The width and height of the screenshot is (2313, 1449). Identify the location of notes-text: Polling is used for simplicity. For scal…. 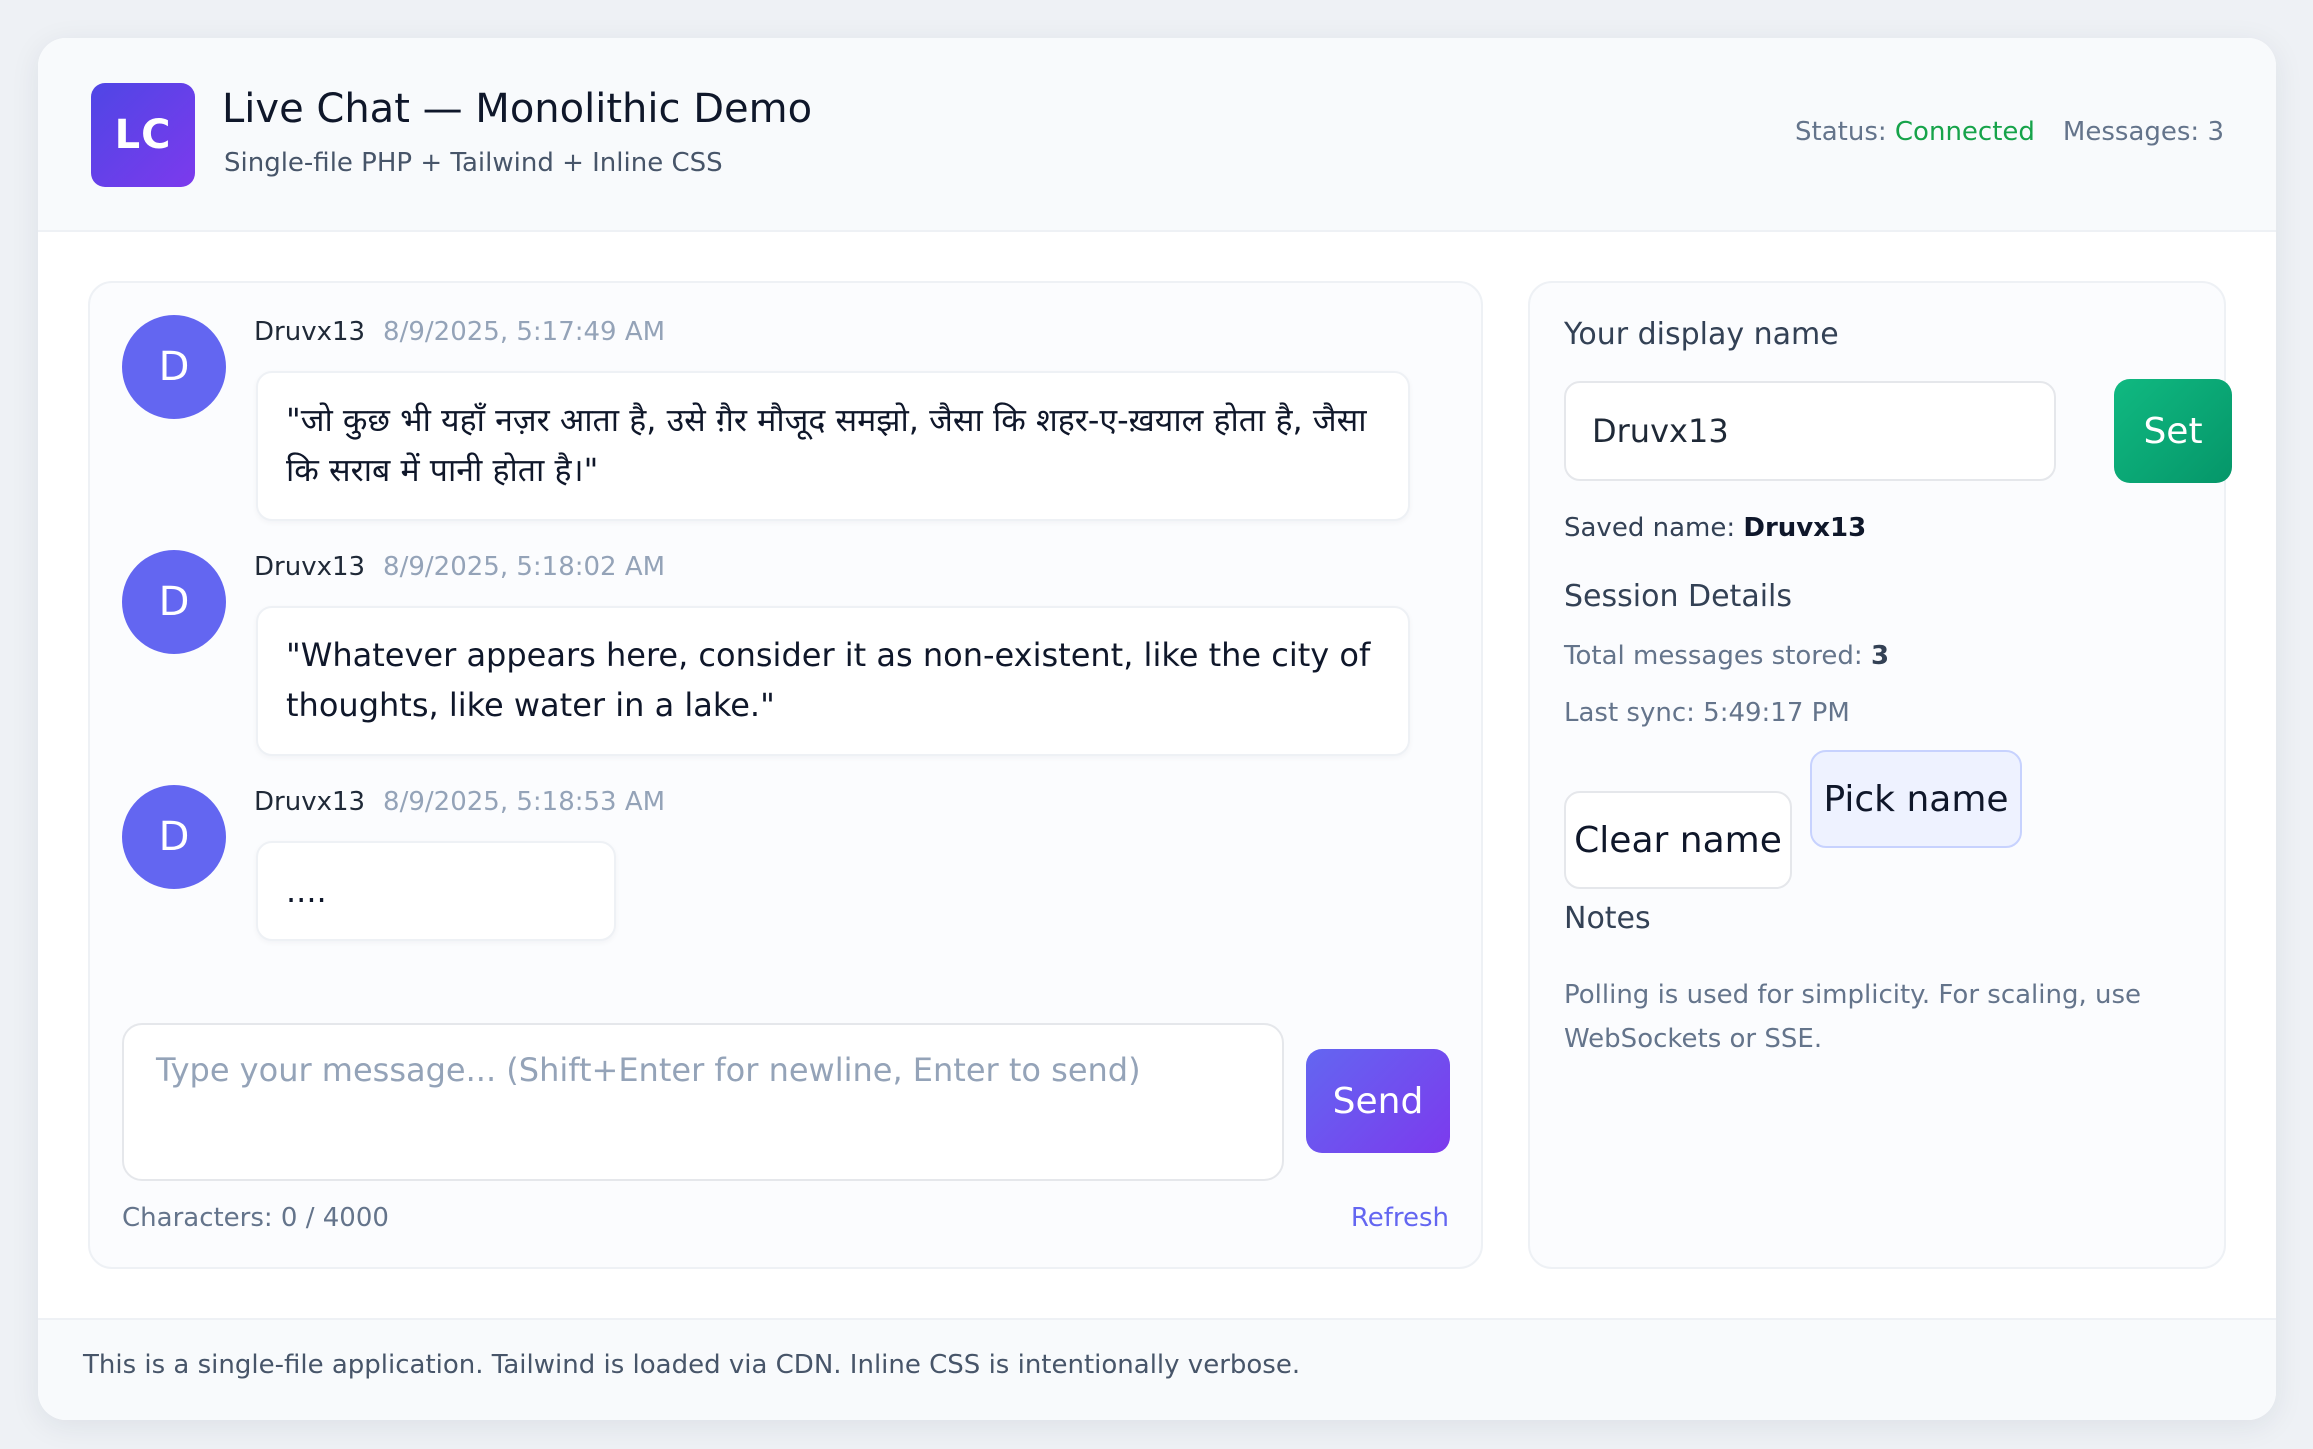
(1853, 1017).